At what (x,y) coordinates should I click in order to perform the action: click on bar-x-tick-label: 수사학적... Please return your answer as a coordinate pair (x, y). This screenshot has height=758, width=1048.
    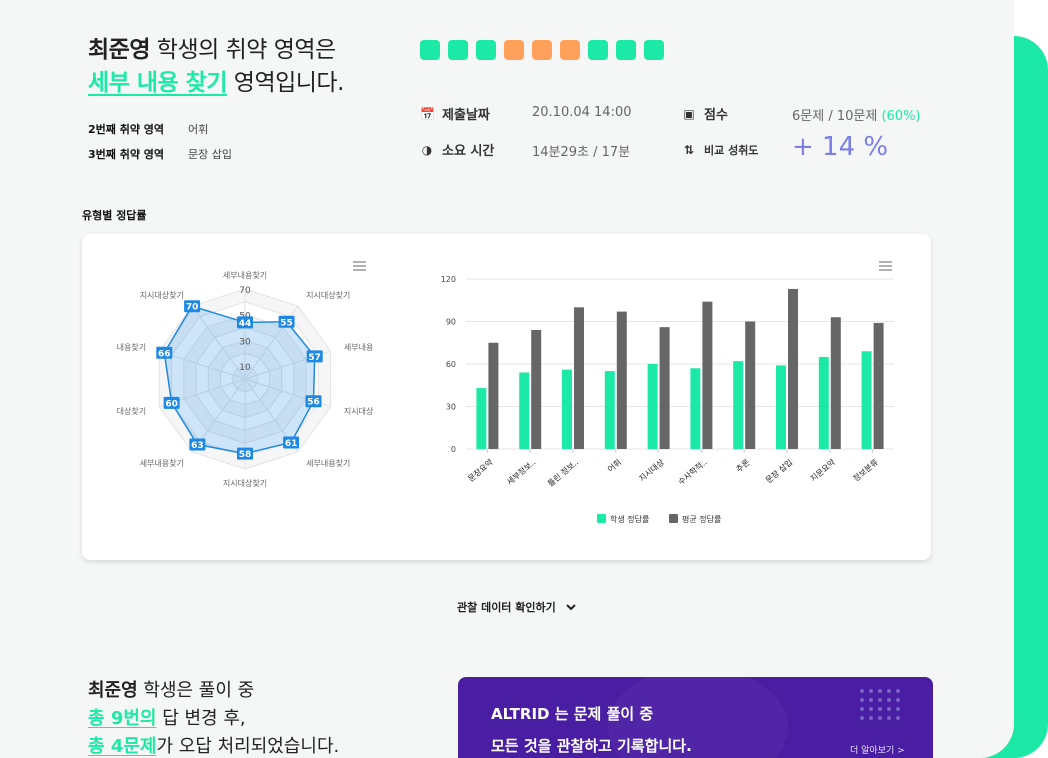
    Looking at the image, I should click on (692, 472).